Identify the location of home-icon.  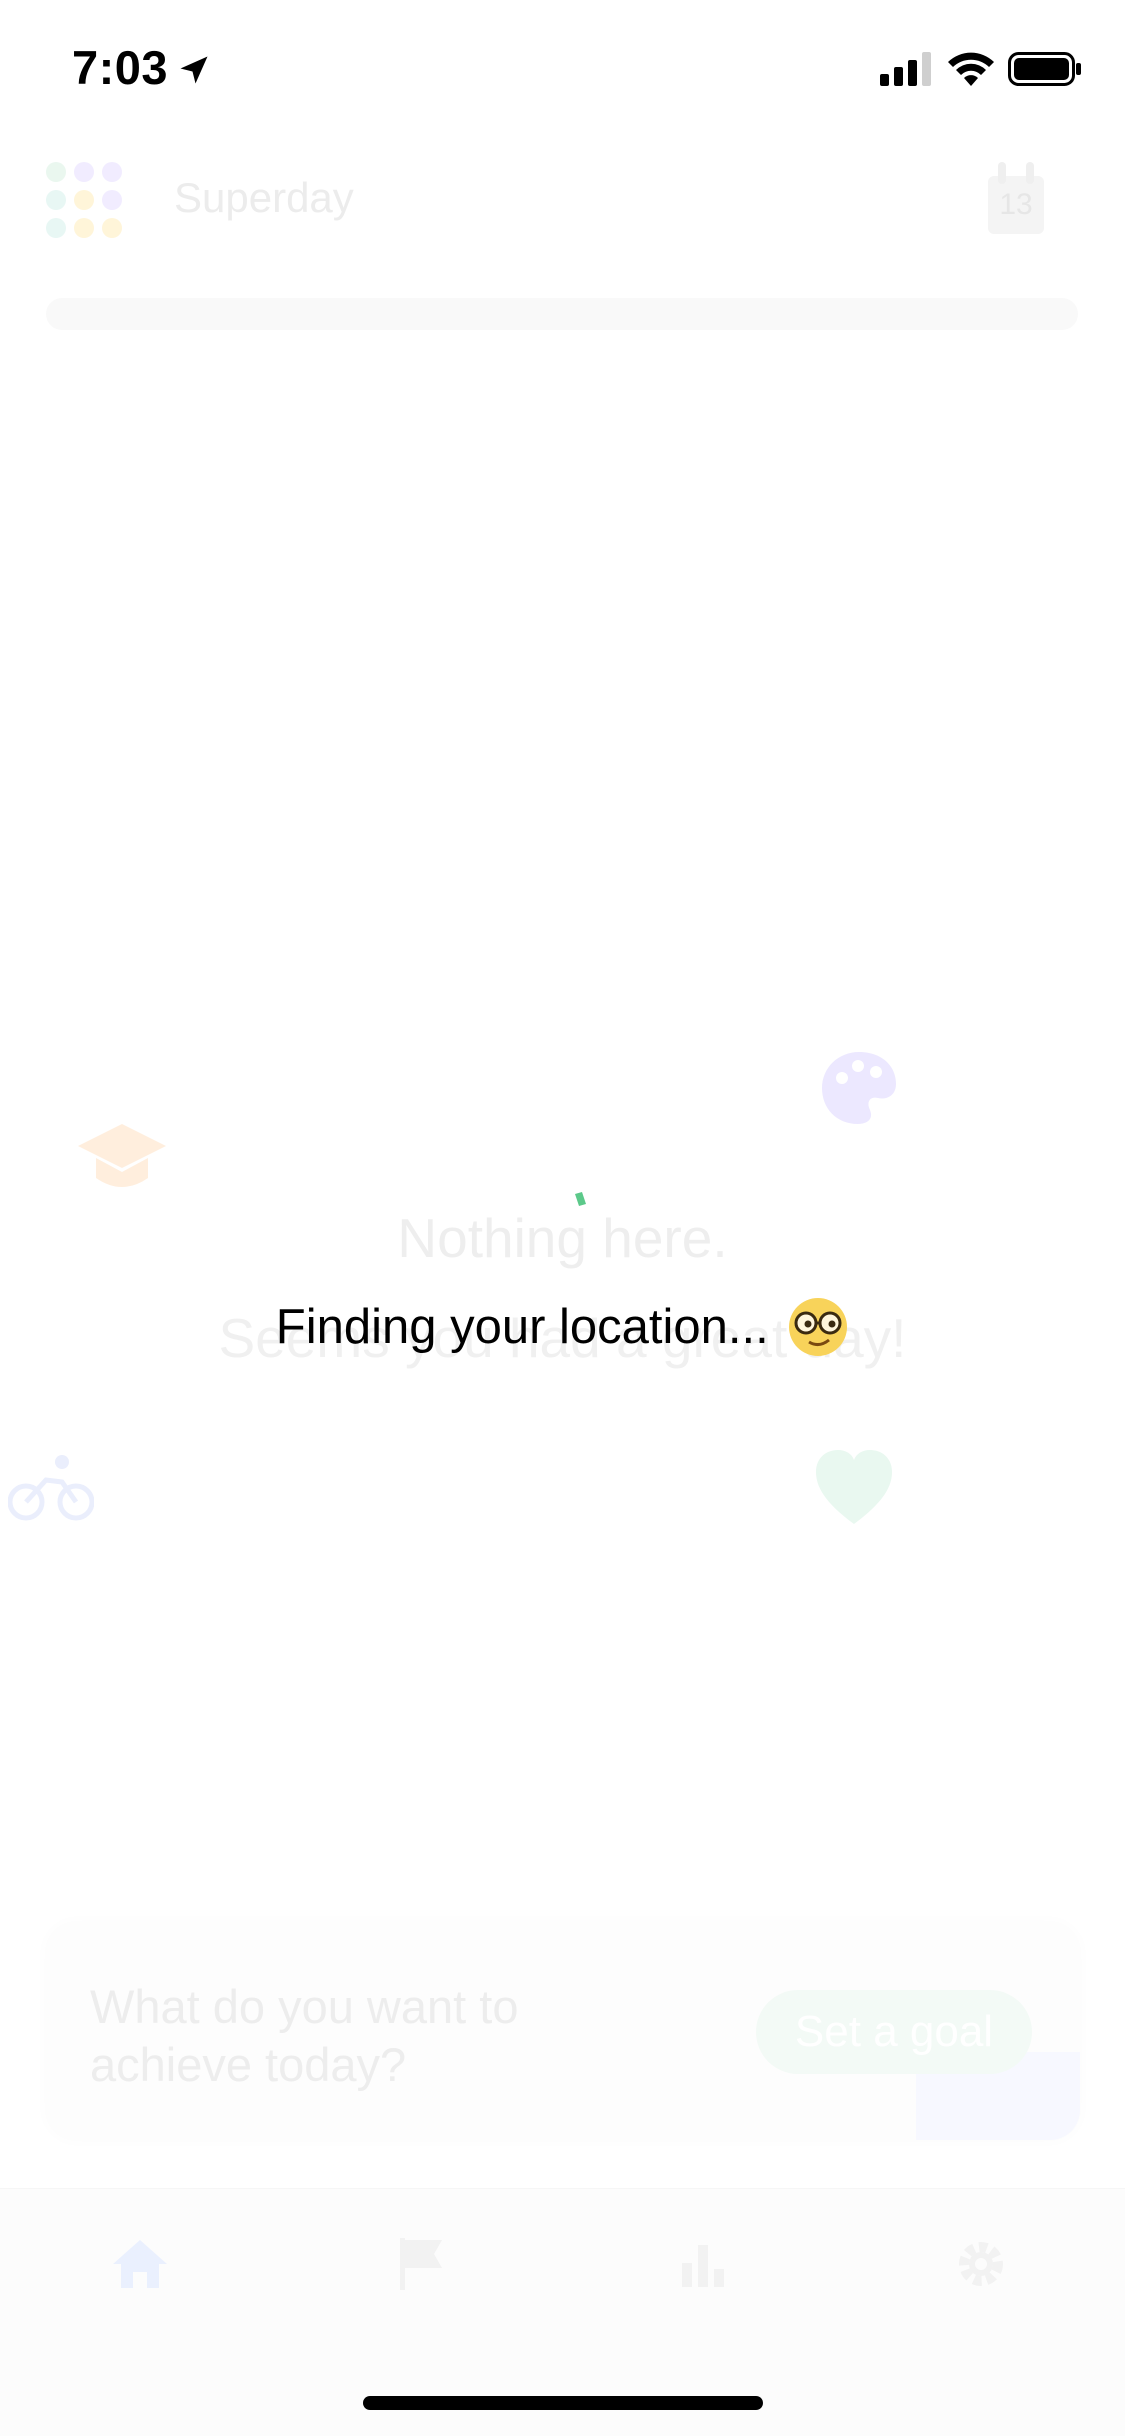
(140, 2264).